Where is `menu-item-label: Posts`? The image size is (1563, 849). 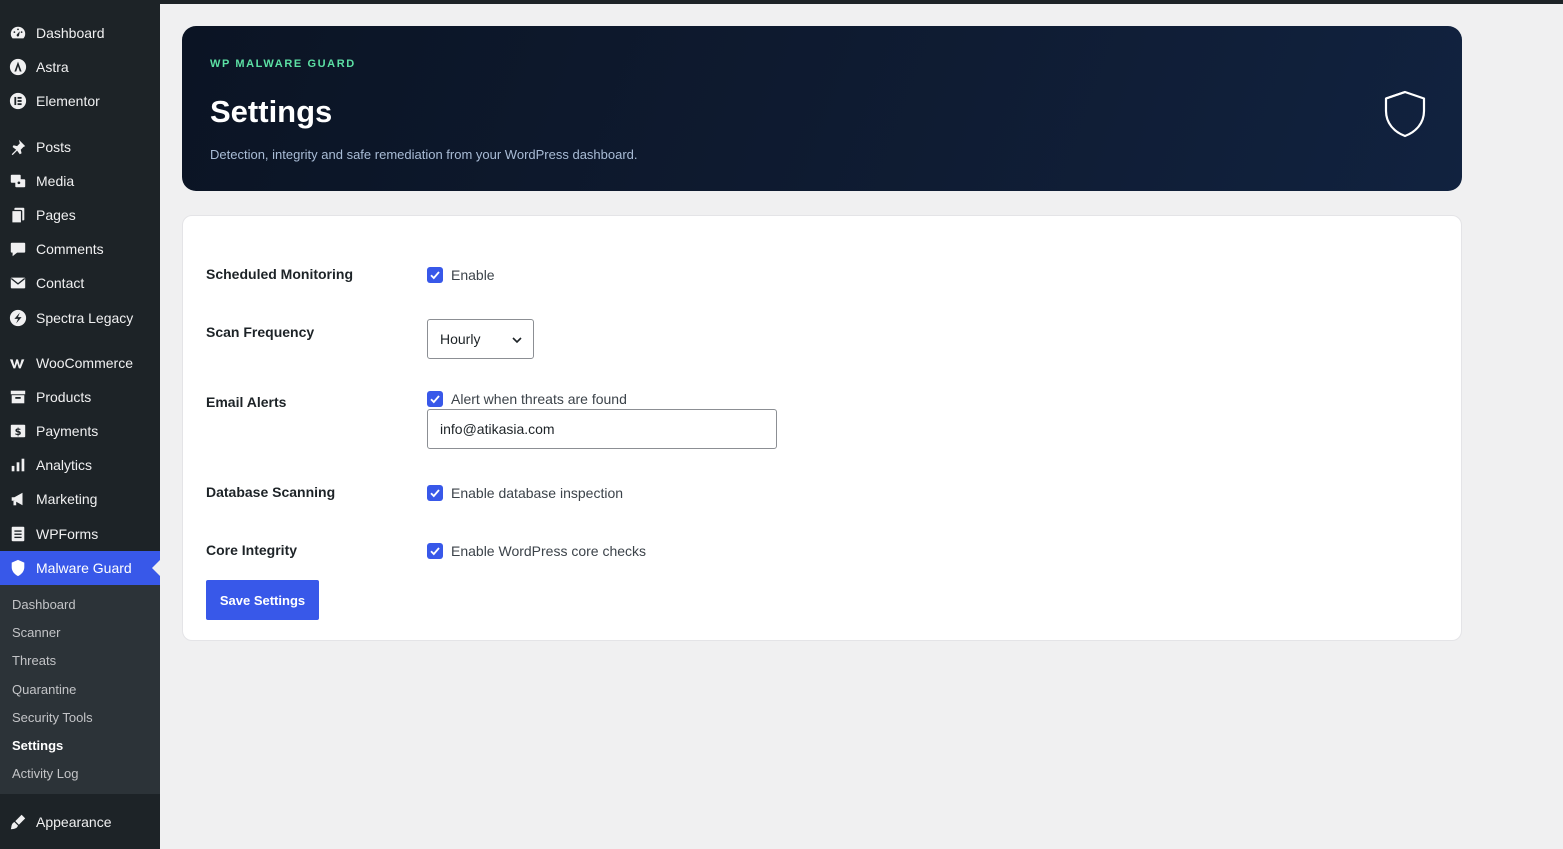
menu-item-label: Posts is located at coordinates (54, 147).